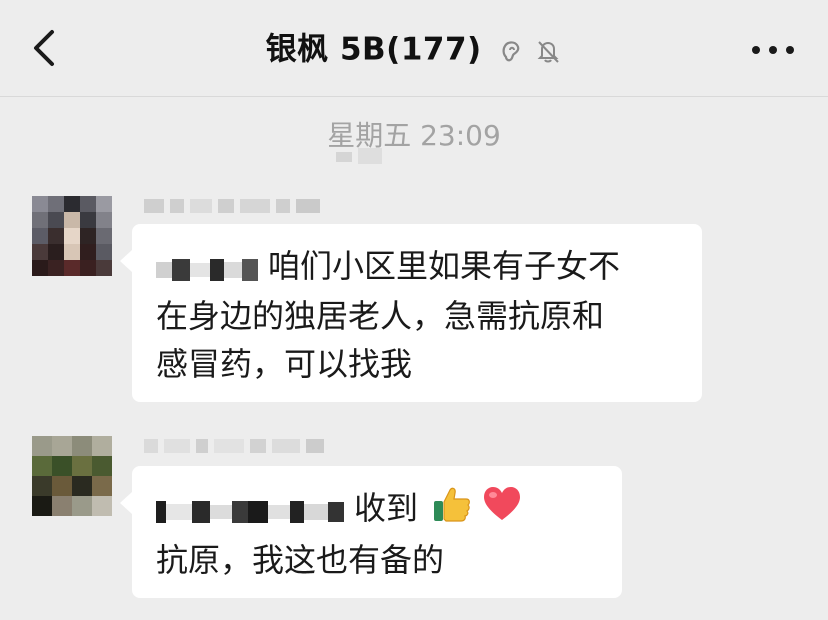  I want to click on message-text-line: 抗原，我这也有备的, so click(300, 559).